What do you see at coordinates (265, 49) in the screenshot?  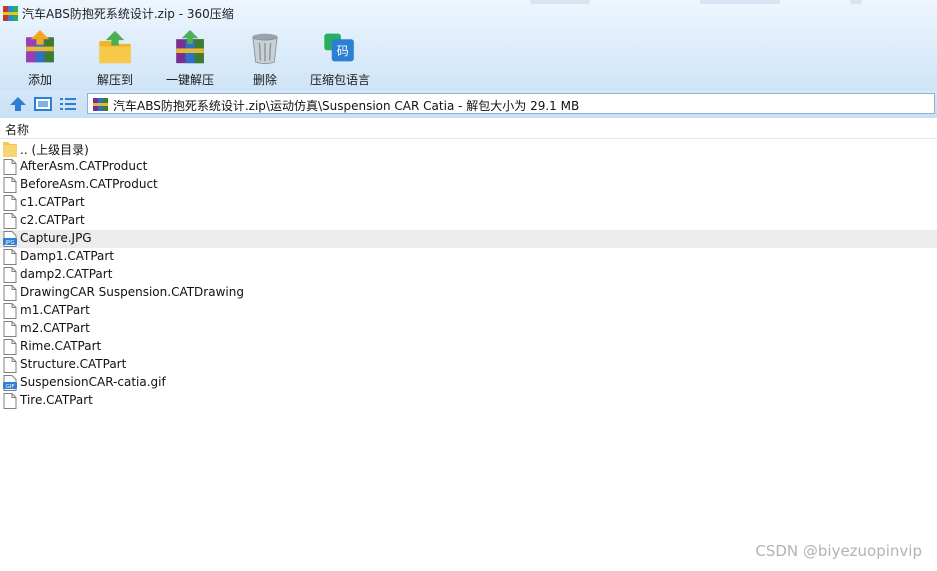 I see `trash-bin-icon` at bounding box center [265, 49].